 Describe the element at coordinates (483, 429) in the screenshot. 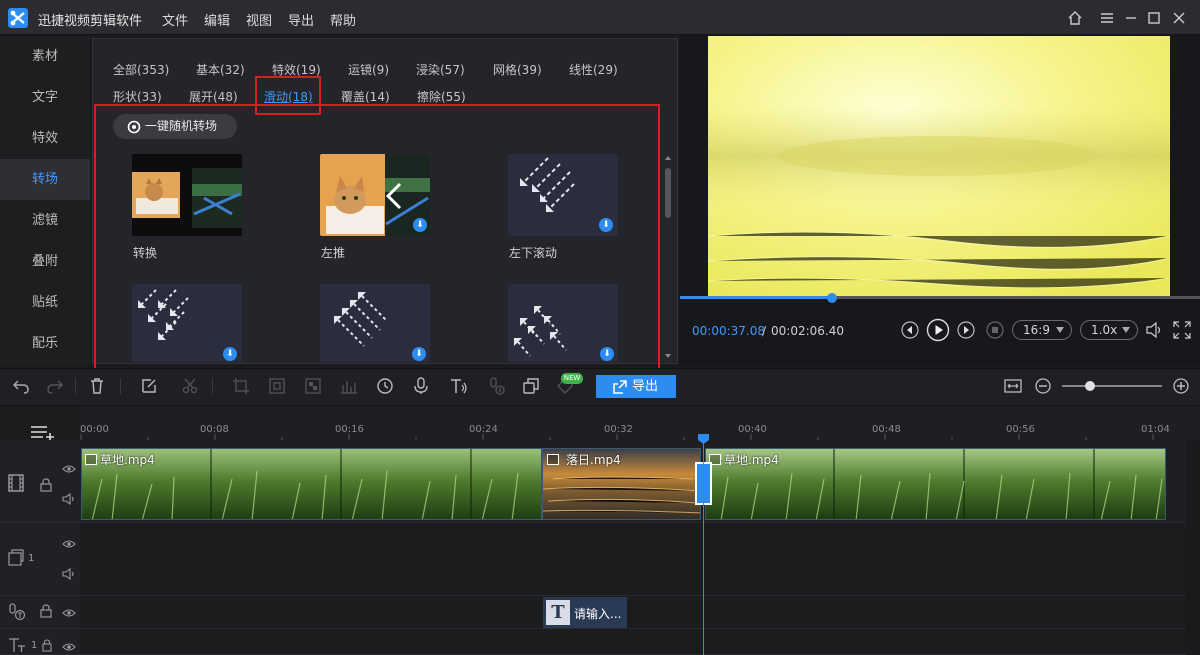

I see `ruler-tick-label: 00:24` at that location.